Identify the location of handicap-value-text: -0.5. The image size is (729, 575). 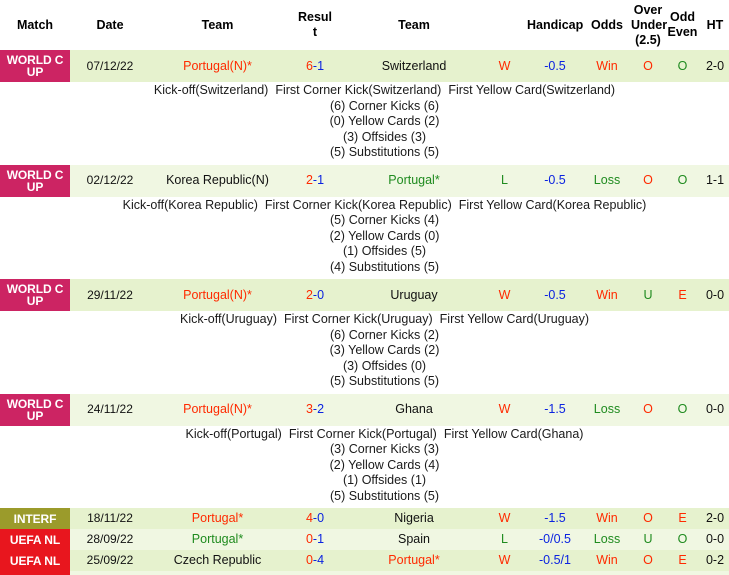
(555, 294).